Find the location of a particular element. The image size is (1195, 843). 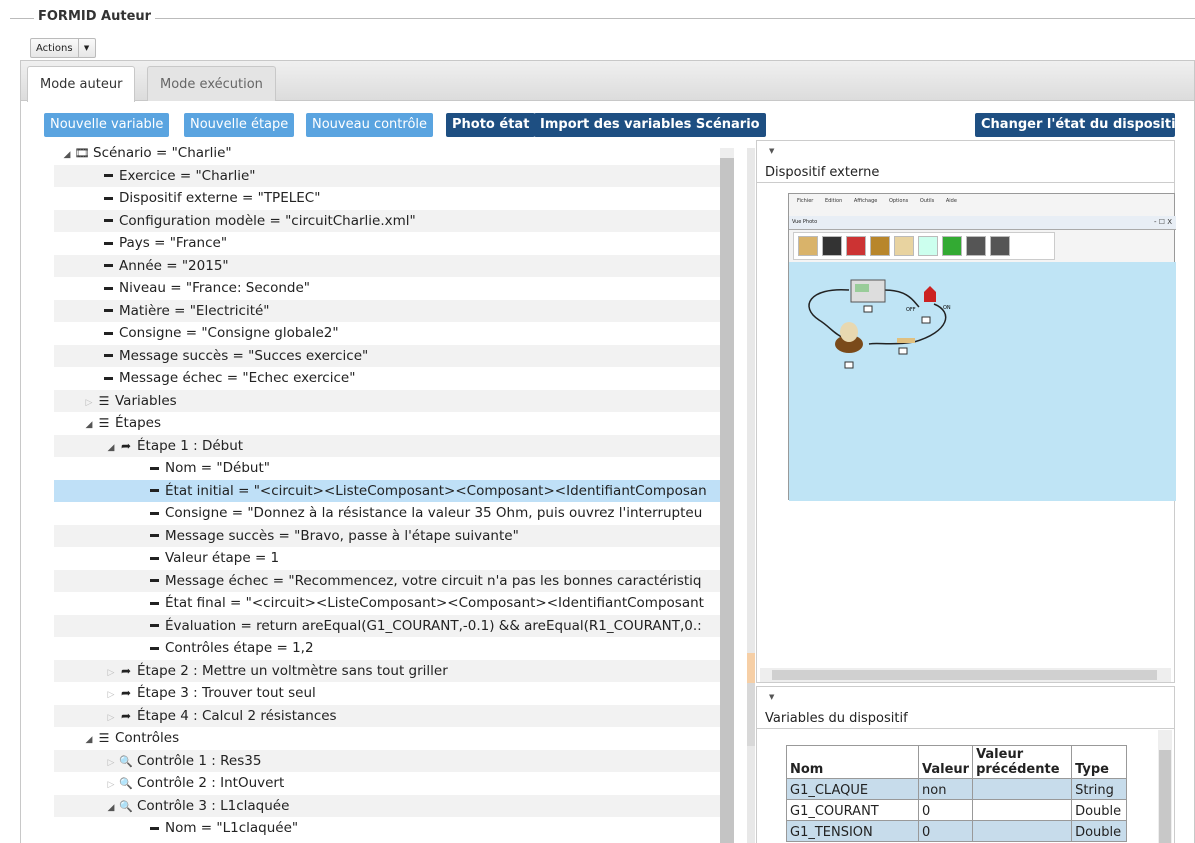

tree-row: Année = "2015" is located at coordinates (387, 265).